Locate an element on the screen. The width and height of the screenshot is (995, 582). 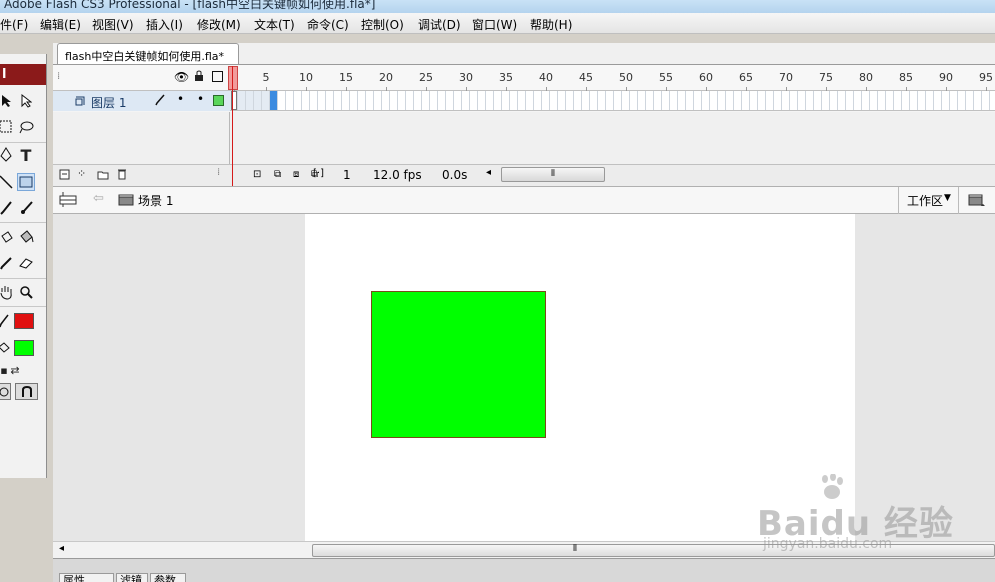
layer-name: 图层 1 is located at coordinates (108, 102).